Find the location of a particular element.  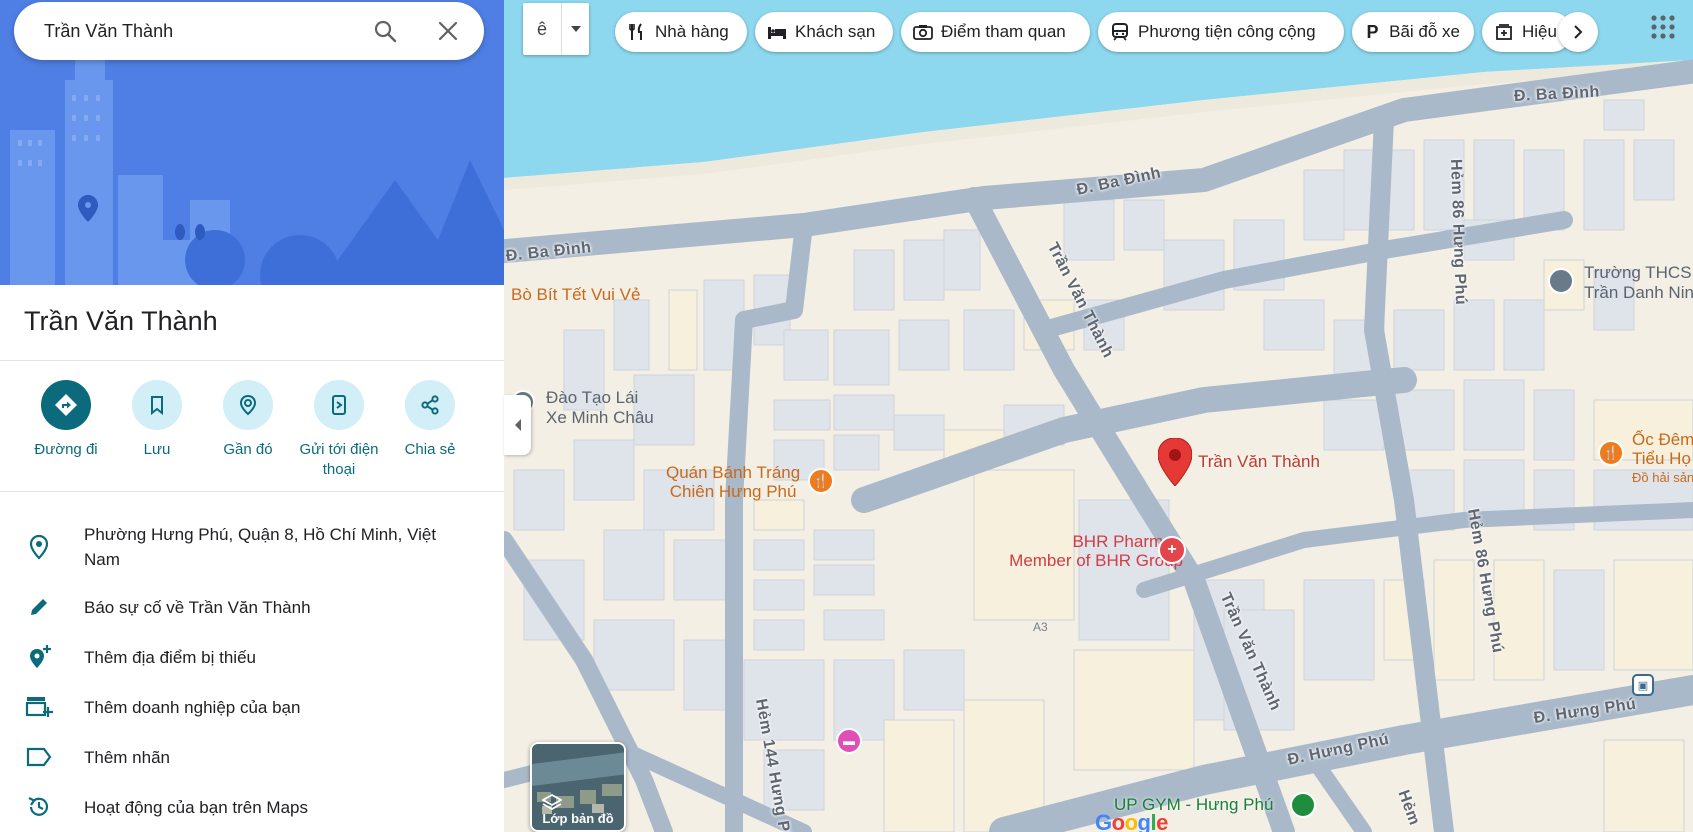

place-label-line: Chiên Hưng Phú is located at coordinates (733, 491).